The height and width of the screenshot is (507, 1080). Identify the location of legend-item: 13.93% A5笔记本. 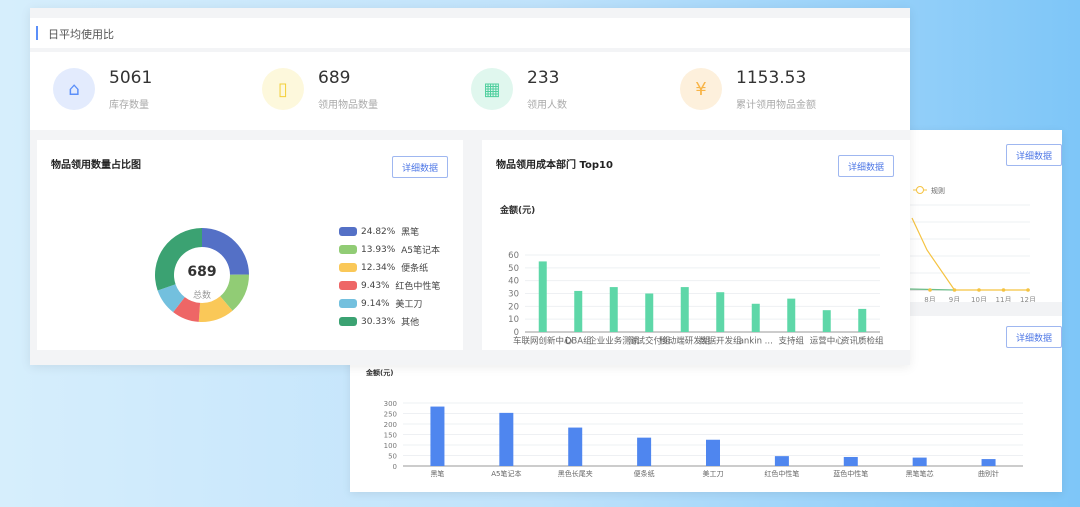
(389, 249).